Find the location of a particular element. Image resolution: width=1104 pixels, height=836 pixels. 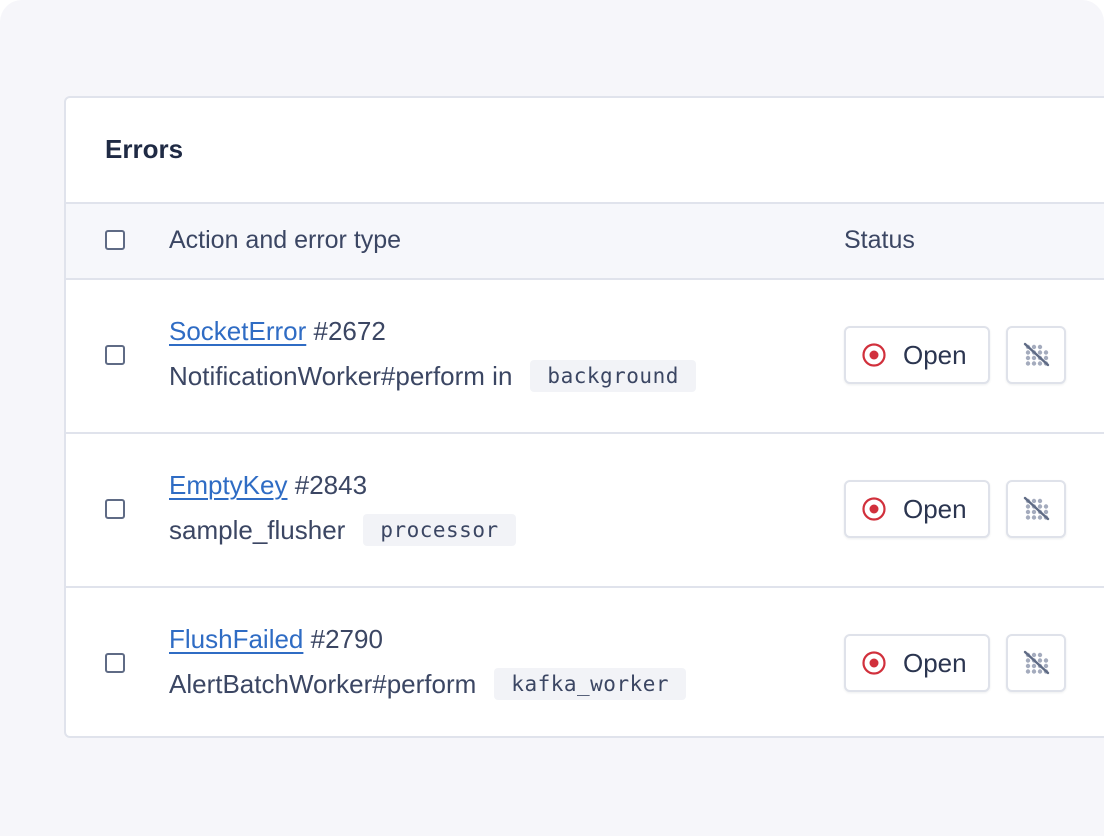

error-title: FlushFailed #2790 is located at coordinates (276, 639).